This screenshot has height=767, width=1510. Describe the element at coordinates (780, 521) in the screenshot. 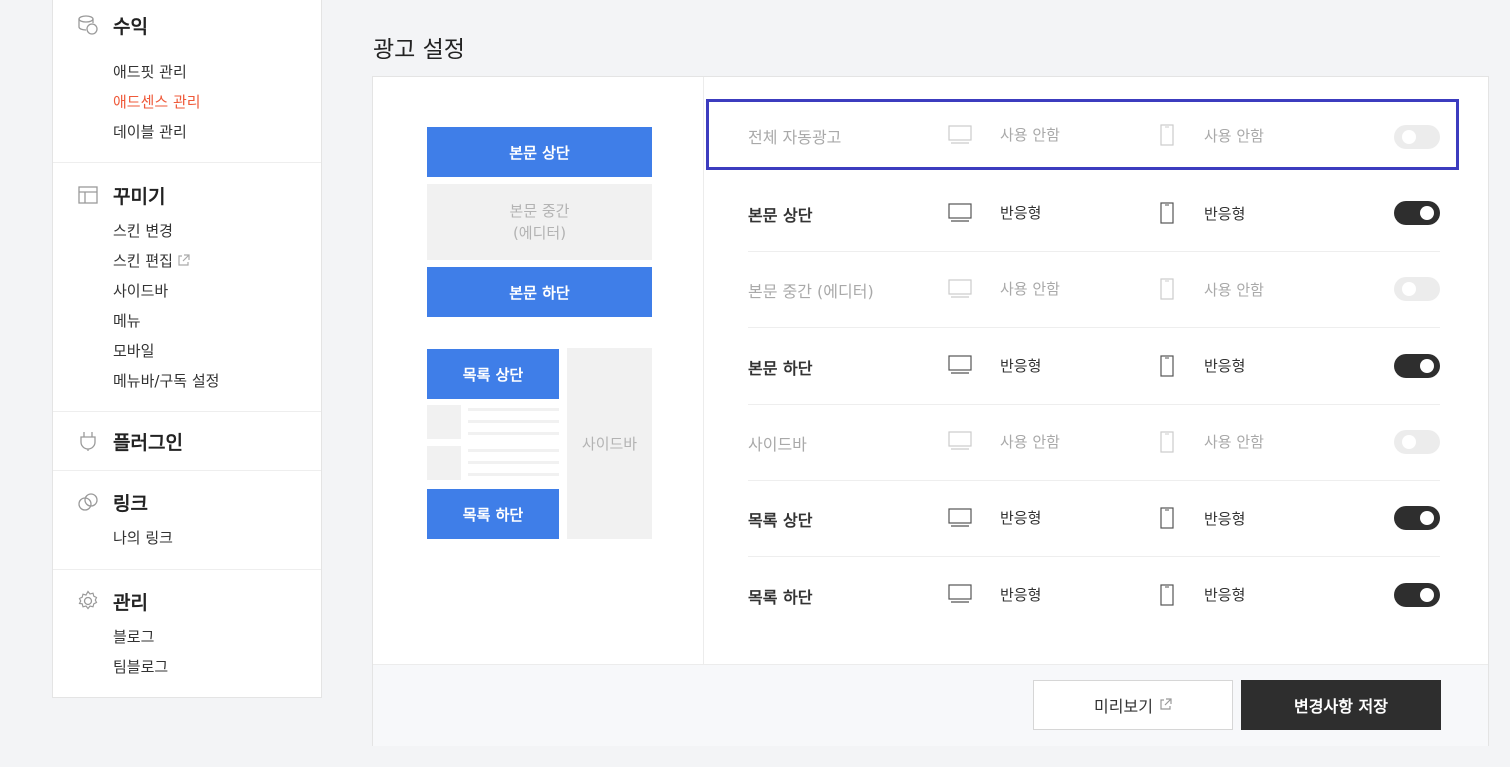

I see `ad-slot-name: 목록 상단` at that location.